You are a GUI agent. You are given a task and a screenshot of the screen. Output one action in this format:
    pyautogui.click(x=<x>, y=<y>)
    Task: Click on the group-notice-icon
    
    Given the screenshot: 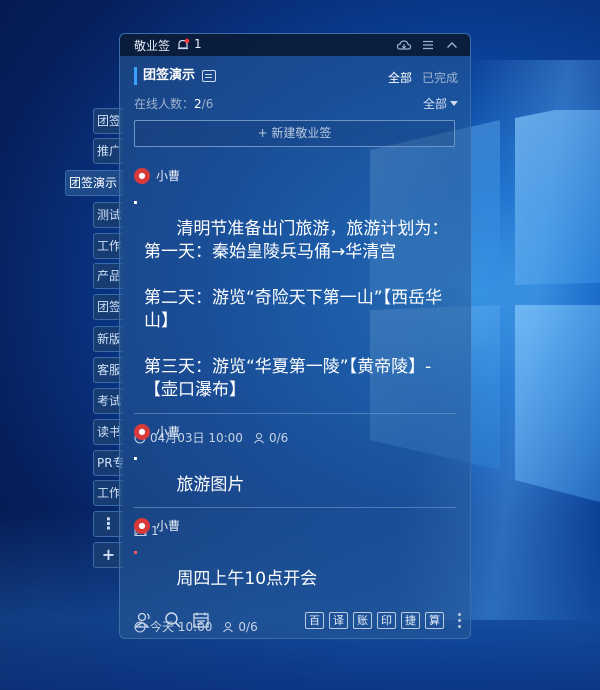 What is the action you would take?
    pyautogui.click(x=209, y=76)
    